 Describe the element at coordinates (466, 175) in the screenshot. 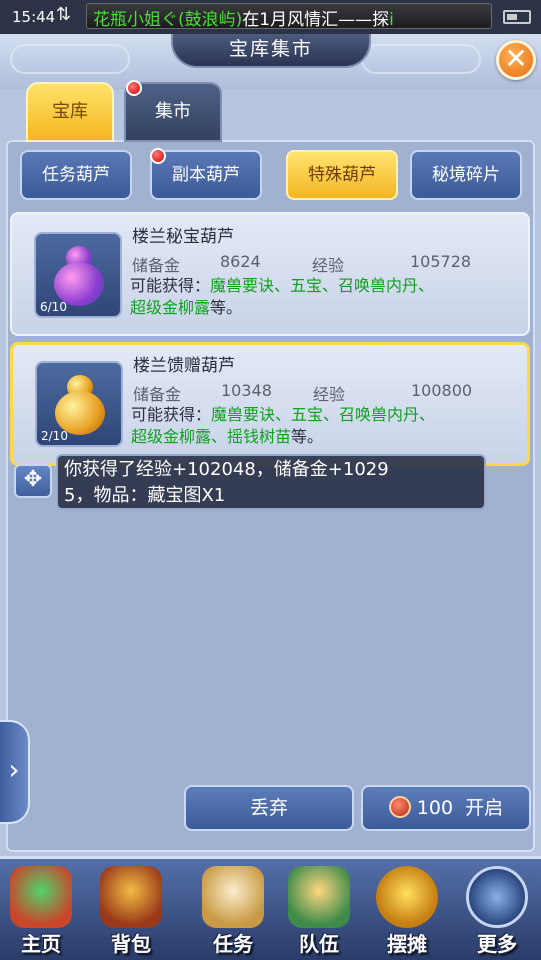

I see `category-secret-fragment: 秘境碎片` at that location.